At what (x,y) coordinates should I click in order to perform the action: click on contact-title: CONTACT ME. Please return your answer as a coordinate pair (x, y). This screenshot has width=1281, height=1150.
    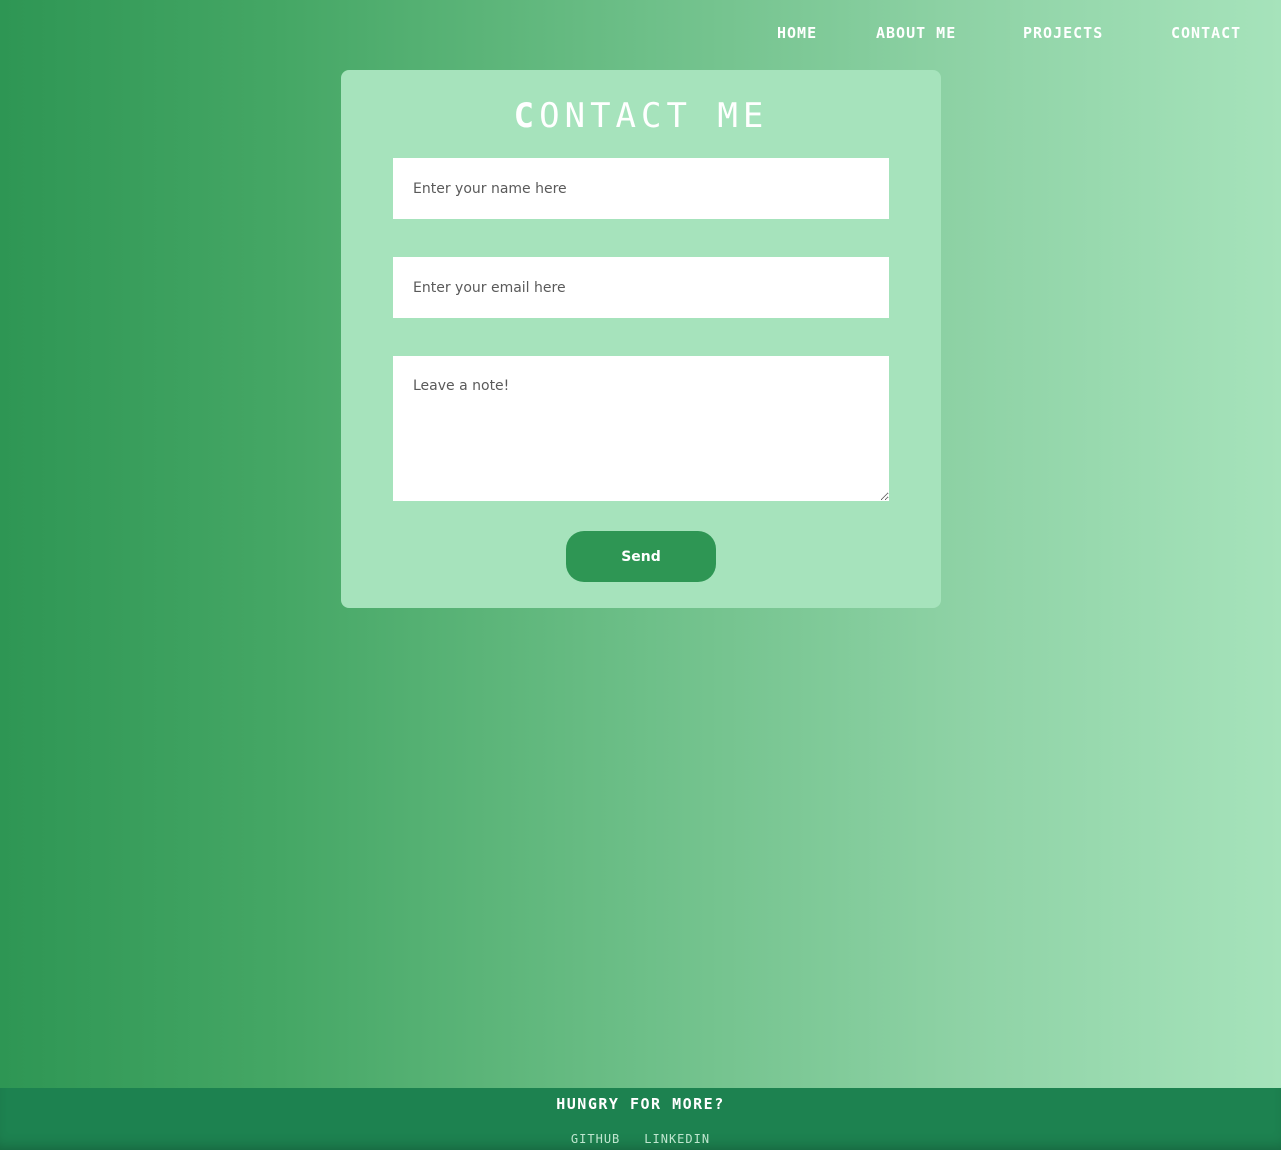
    Looking at the image, I should click on (641, 116).